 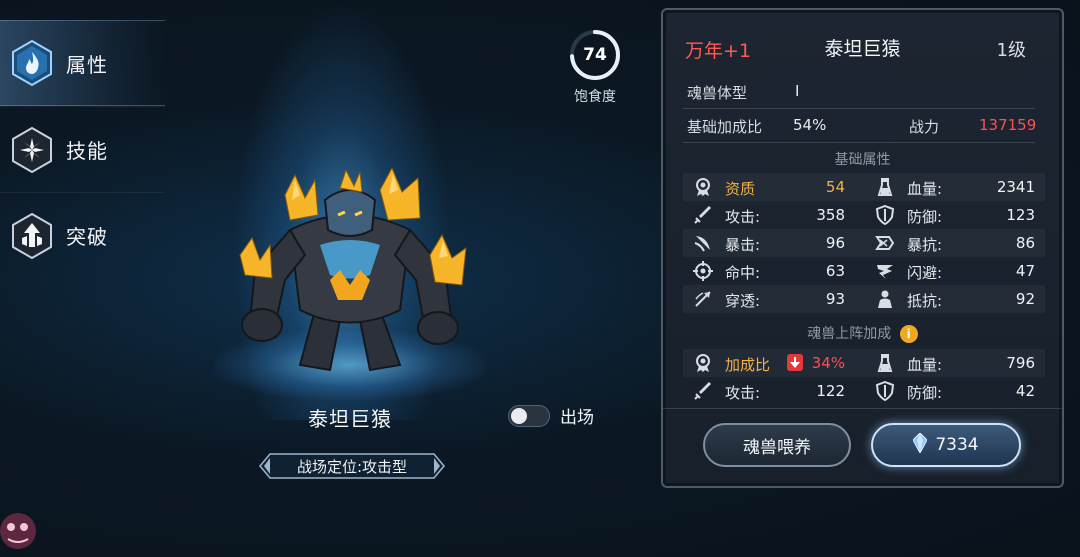 I want to click on battle-role-badge: 战场定位:攻击型, so click(x=352, y=466).